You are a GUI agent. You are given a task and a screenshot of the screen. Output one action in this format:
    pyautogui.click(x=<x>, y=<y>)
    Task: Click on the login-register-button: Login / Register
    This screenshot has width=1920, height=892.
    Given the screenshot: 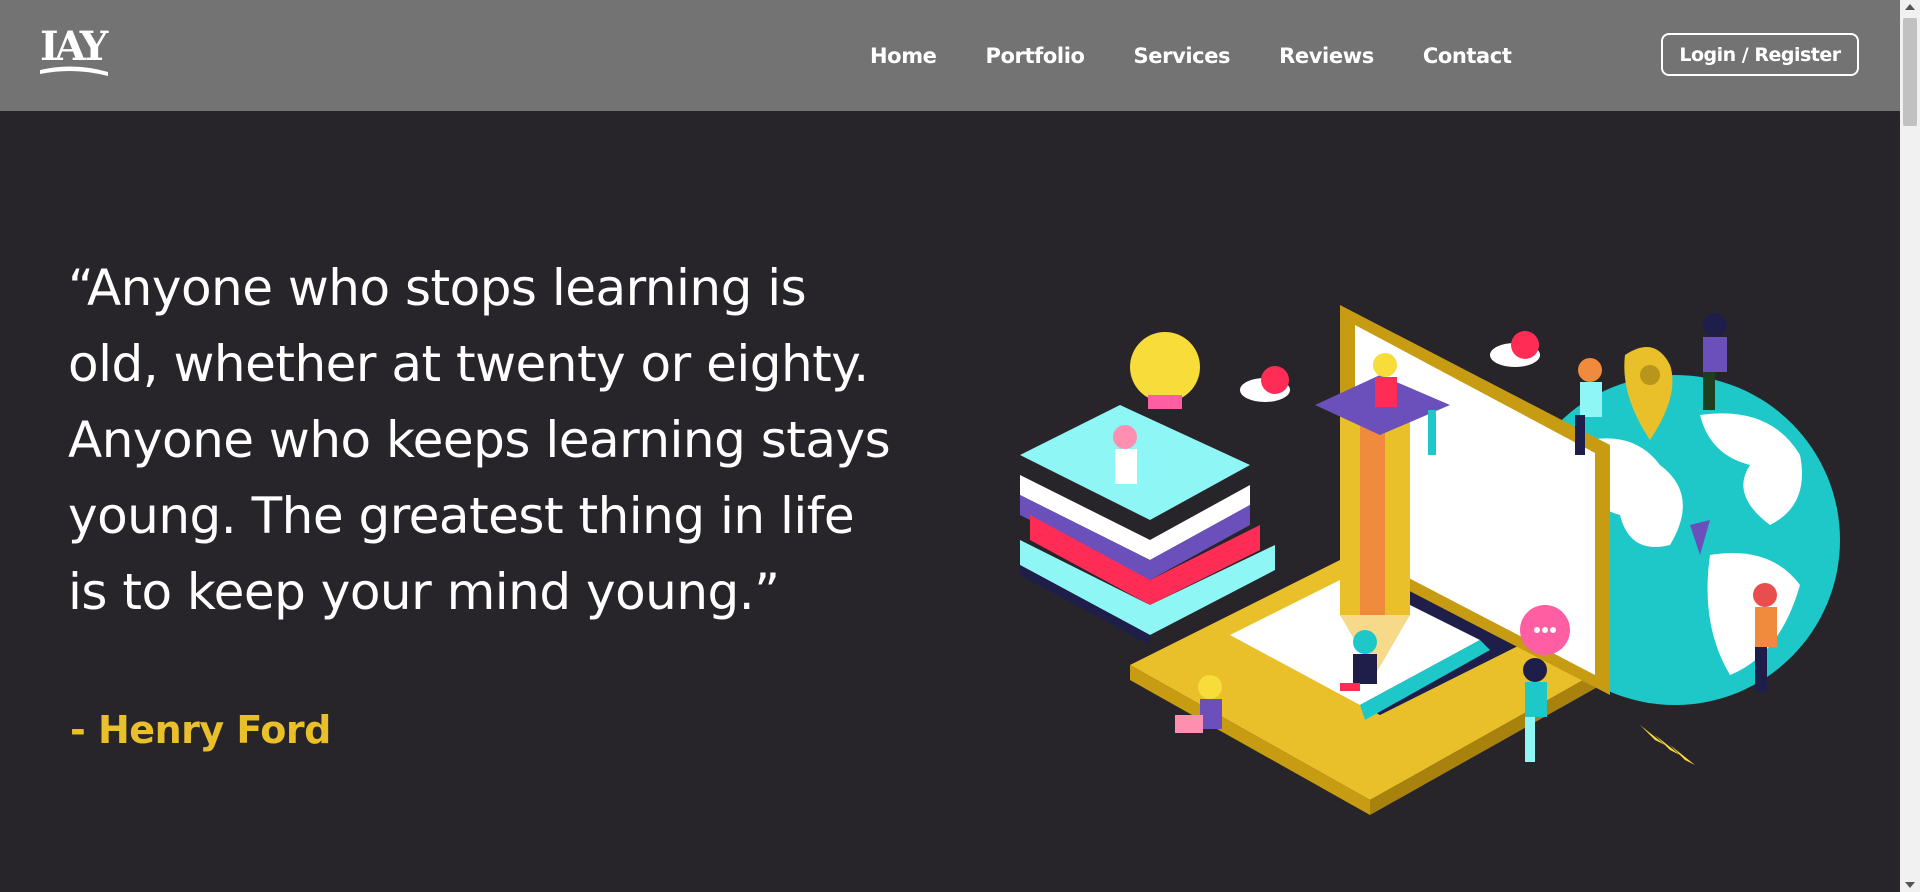 What is the action you would take?
    pyautogui.click(x=1760, y=54)
    